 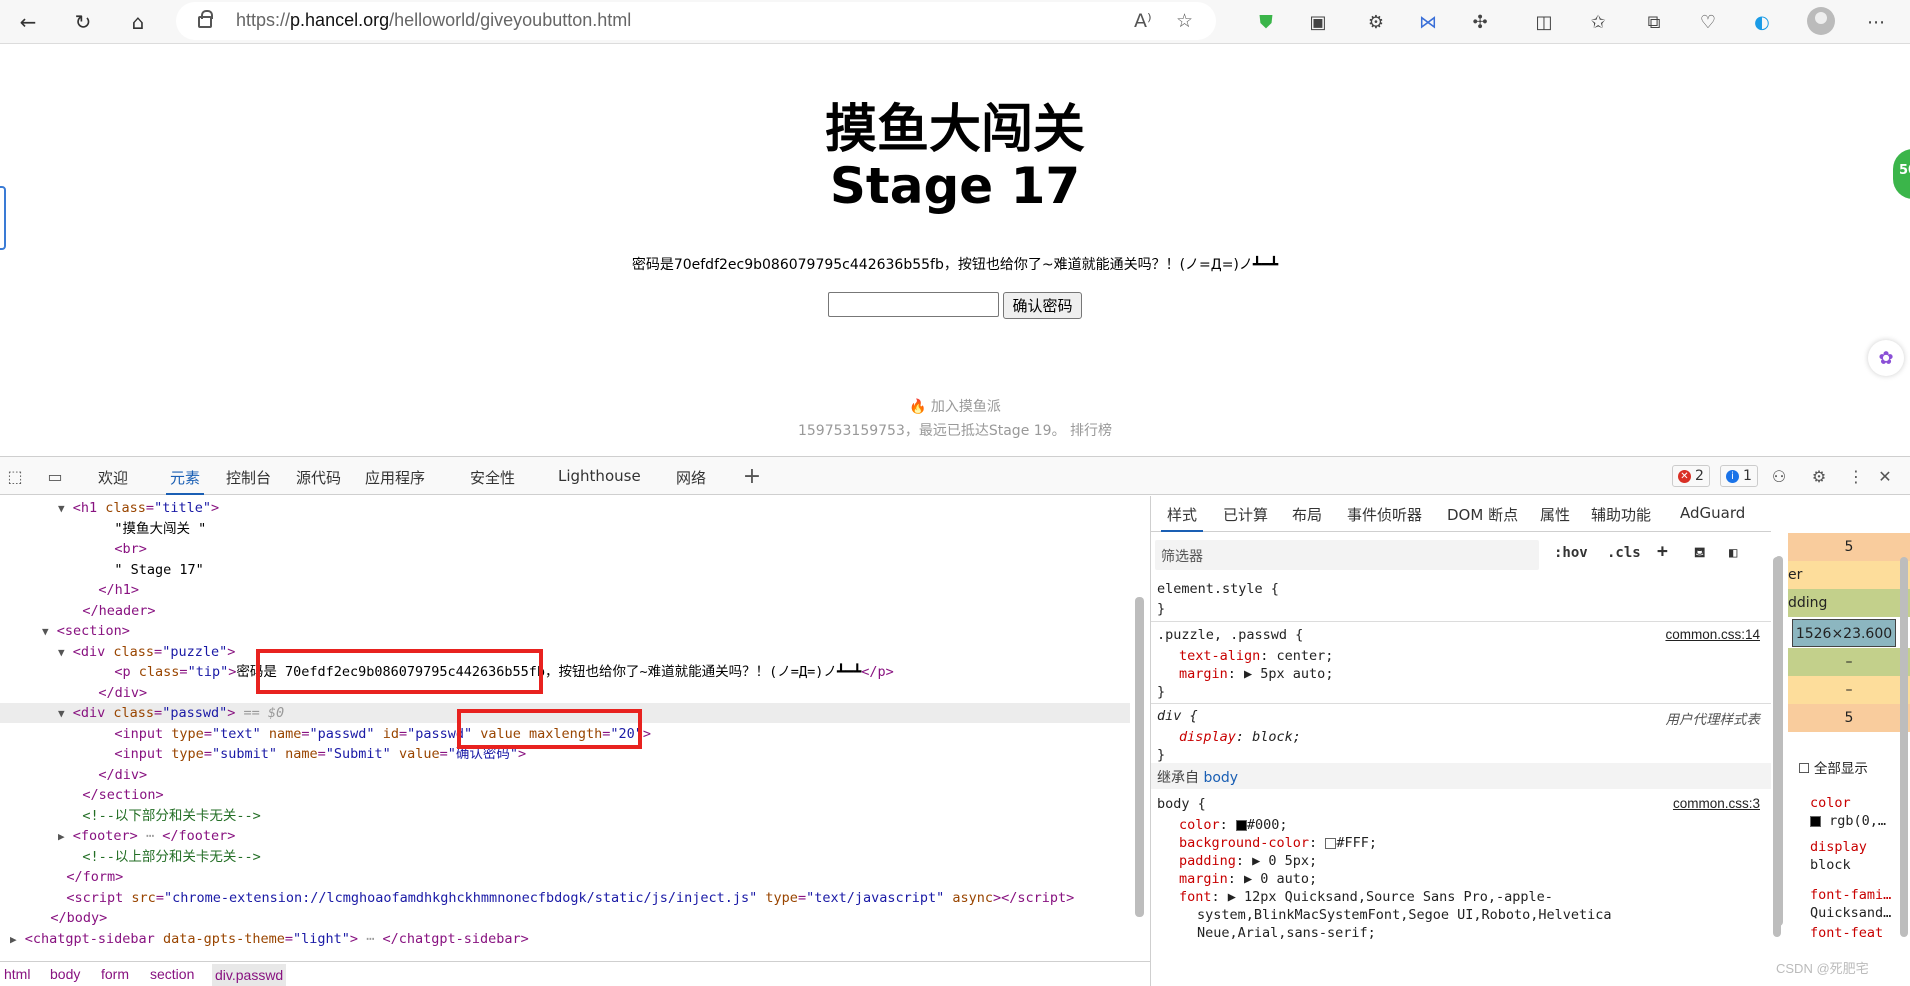 What do you see at coordinates (1849, 662) in the screenshot?
I see `padding-bottom-value: –` at bounding box center [1849, 662].